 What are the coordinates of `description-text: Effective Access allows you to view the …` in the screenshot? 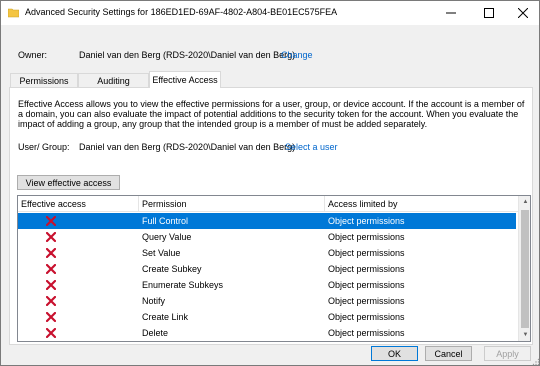 It's located at (271, 114).